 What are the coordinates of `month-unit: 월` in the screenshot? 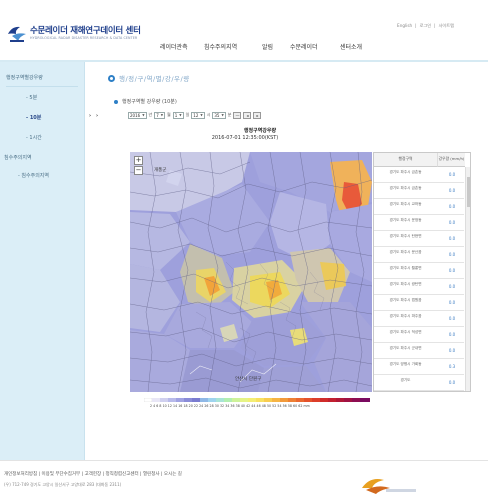 It's located at (169, 114).